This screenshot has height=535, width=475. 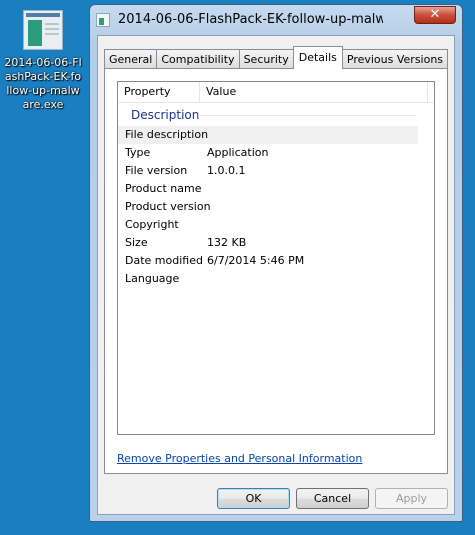 What do you see at coordinates (238, 152) in the screenshot?
I see `property-value: Application` at bounding box center [238, 152].